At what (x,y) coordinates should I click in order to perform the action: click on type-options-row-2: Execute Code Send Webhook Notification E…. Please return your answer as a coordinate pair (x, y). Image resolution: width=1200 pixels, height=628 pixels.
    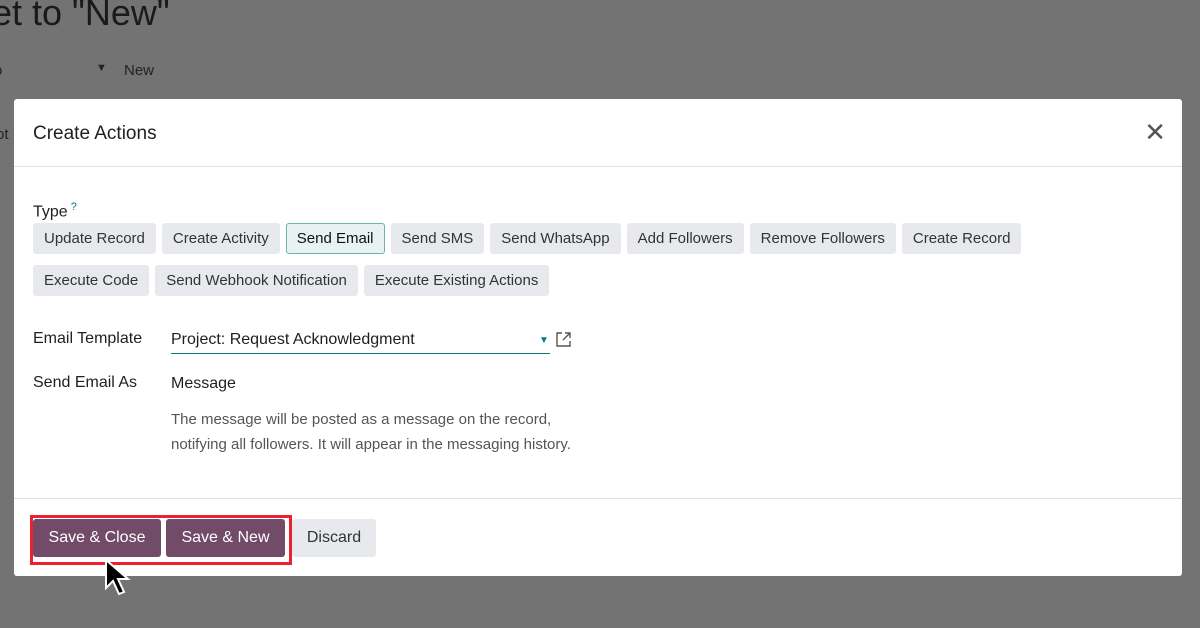
    Looking at the image, I should click on (291, 280).